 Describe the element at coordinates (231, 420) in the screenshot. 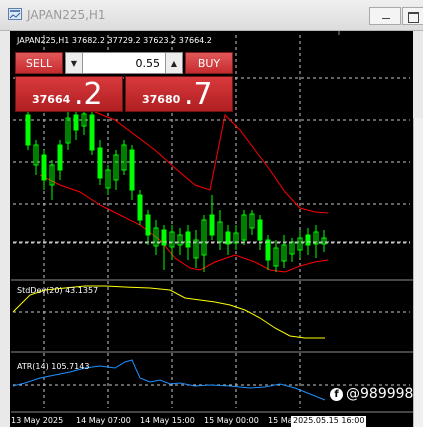

I see `time-tick: 15 May 00:00` at that location.